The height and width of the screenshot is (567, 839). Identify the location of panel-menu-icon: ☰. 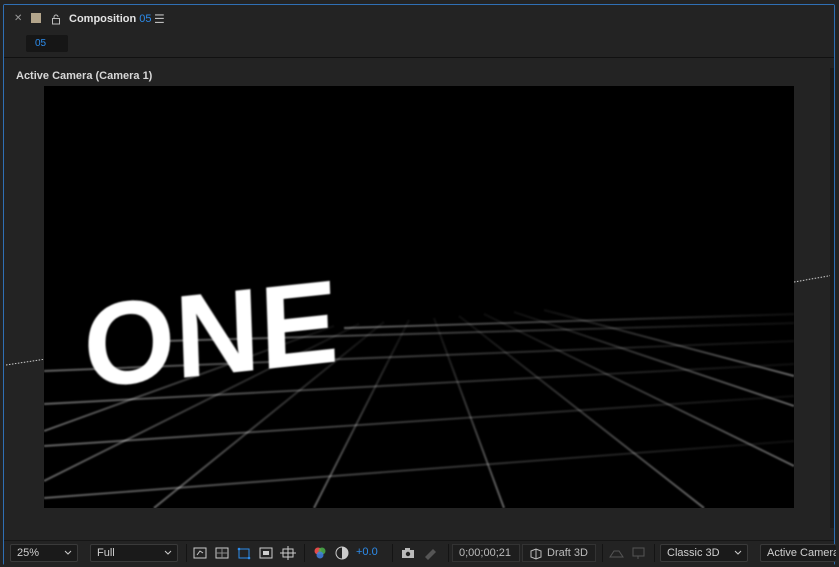
(159, 19).